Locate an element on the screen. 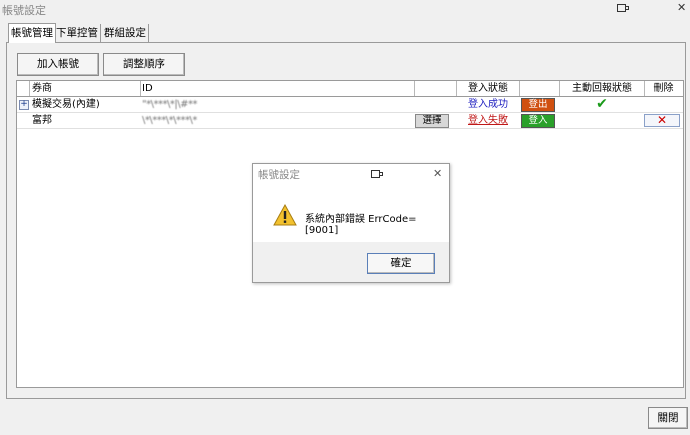  broker-name: 富邦 is located at coordinates (42, 120).